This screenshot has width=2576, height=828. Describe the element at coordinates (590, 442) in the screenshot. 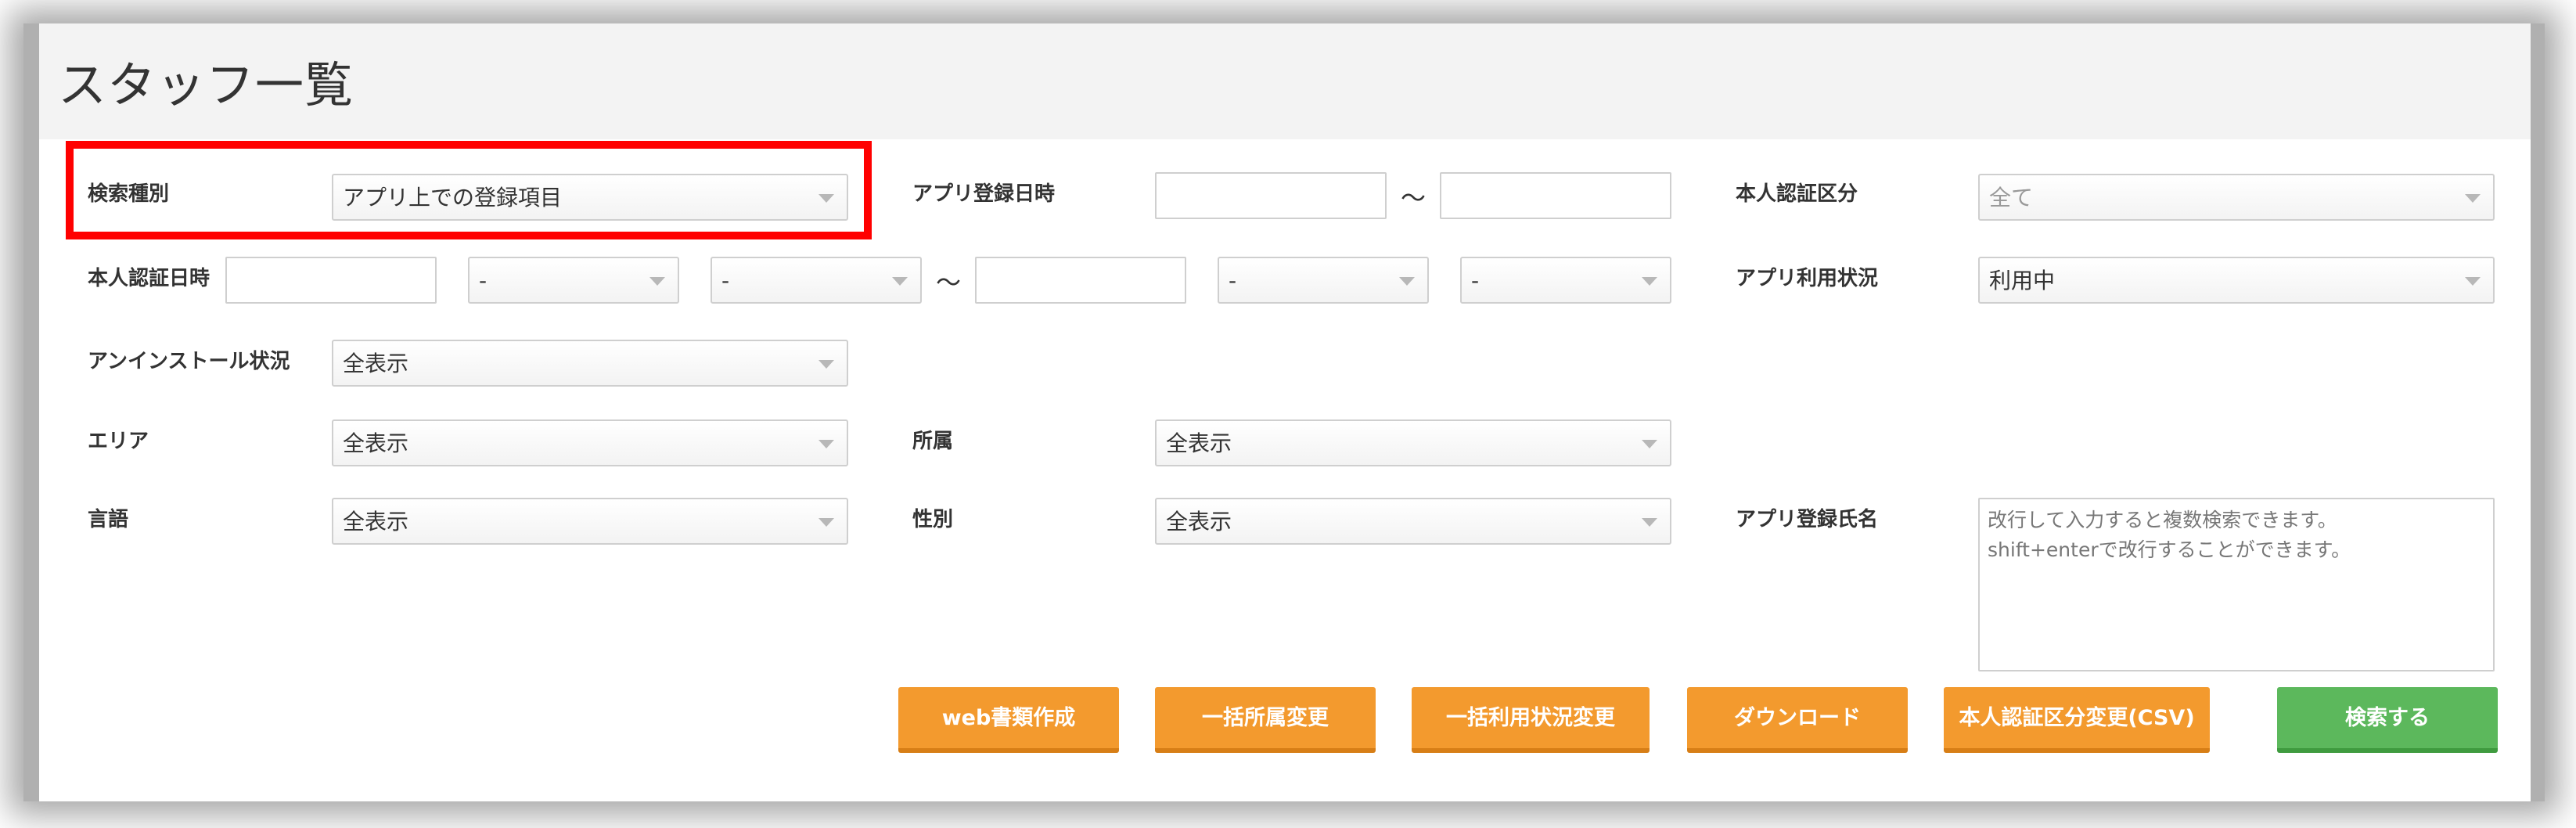

I see `area-select: 全表示` at that location.